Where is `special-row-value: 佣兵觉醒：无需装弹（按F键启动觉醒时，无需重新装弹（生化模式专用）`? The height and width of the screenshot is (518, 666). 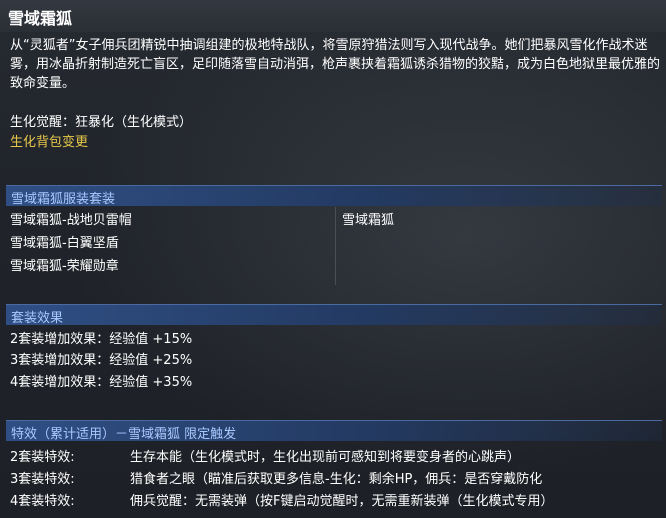
special-row-value: 佣兵觉醒：无需装弹（按F键启动觉醒时，无需重新装弹（生化模式专用） is located at coordinates (342, 501).